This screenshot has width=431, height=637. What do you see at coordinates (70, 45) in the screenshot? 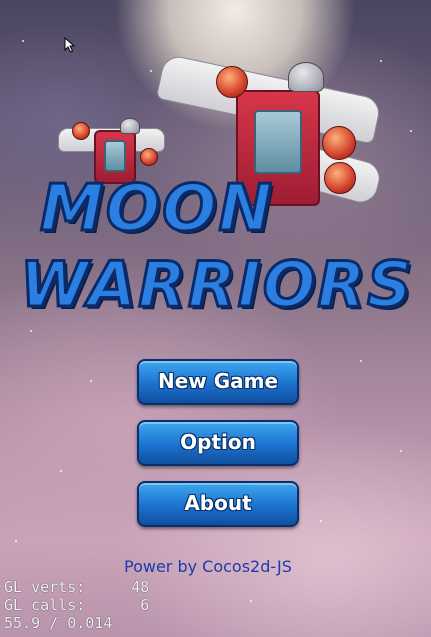
I see `mouse-cursor-icon` at bounding box center [70, 45].